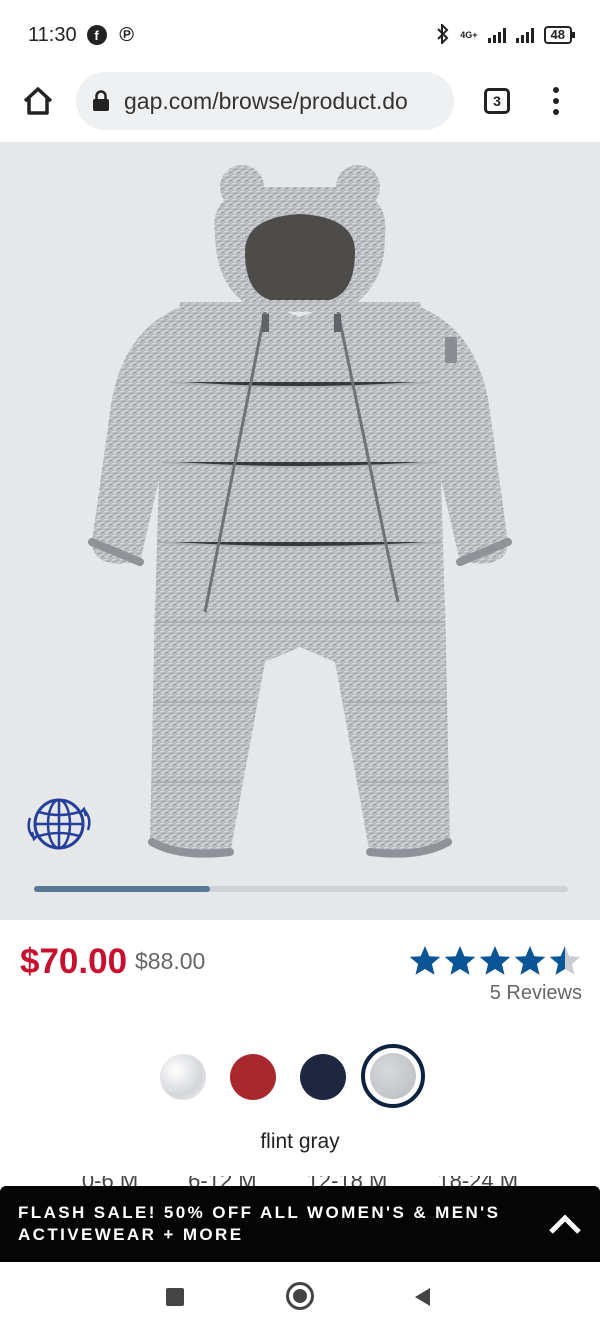  I want to click on system-nav-bar, so click(300, 1297).